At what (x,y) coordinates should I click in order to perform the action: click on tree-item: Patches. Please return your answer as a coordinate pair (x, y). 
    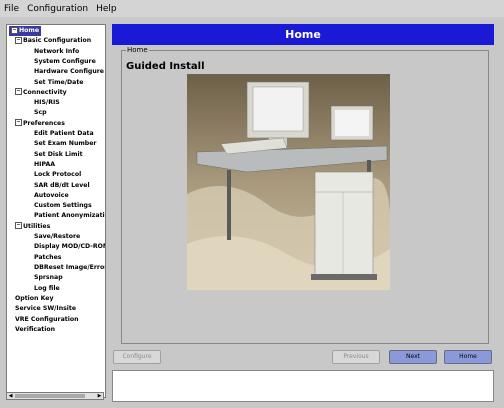
    Looking at the image, I should click on (47, 258).